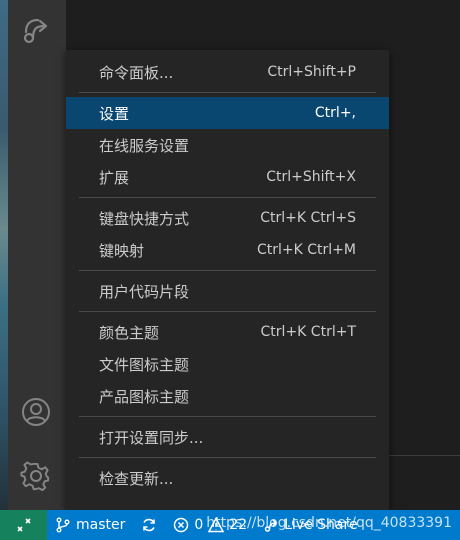 Image resolution: width=460 pixels, height=540 pixels. Describe the element at coordinates (4, 255) in the screenshot. I see `desktop-wallpaper-edge` at that location.